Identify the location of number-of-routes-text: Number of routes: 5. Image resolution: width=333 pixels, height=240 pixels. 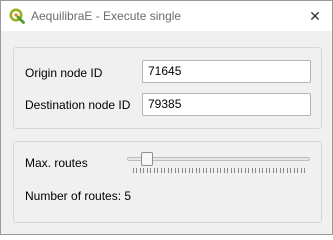
(78, 196).